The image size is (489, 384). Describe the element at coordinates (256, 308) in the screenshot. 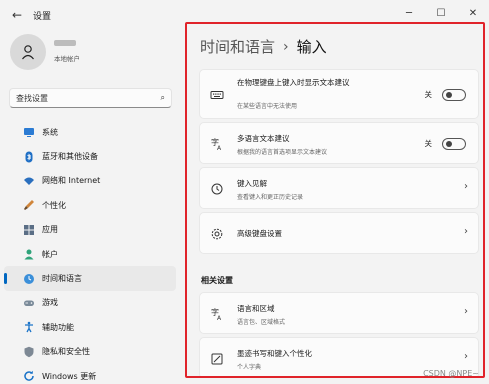

I see `card-title: 语言和区域` at that location.